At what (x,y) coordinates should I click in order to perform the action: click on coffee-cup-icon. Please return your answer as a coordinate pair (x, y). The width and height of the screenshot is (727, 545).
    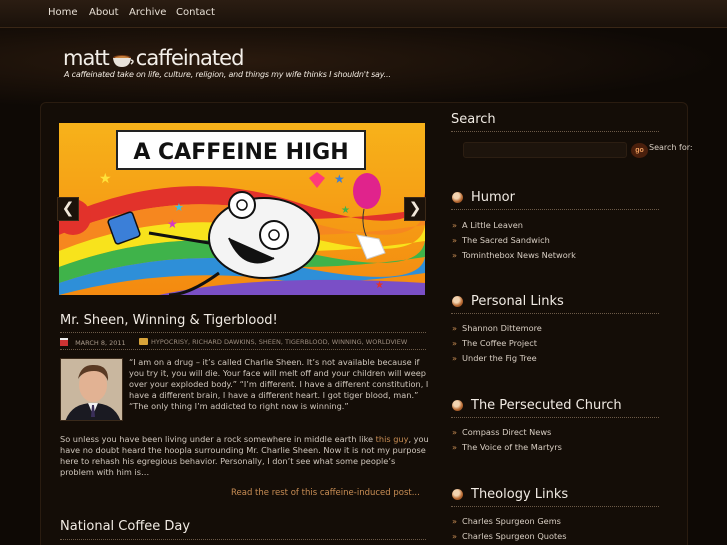
    Looking at the image, I should click on (123, 58).